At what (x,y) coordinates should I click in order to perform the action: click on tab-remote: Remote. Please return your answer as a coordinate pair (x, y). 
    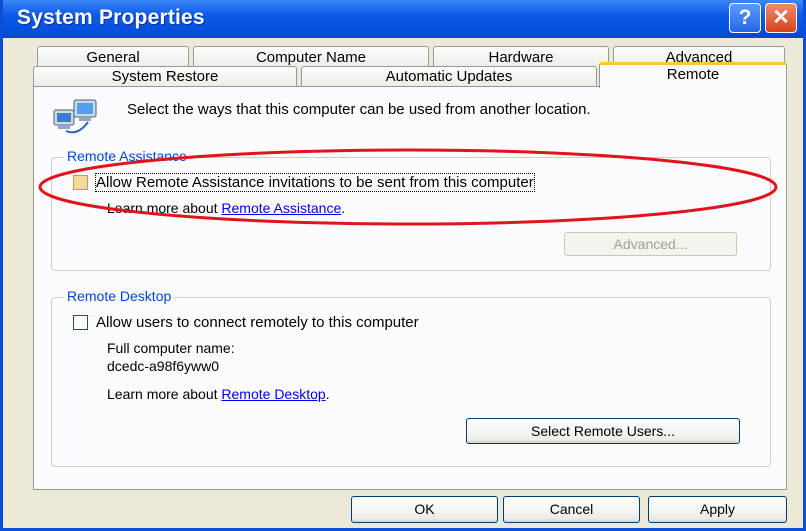
    Looking at the image, I should click on (693, 75).